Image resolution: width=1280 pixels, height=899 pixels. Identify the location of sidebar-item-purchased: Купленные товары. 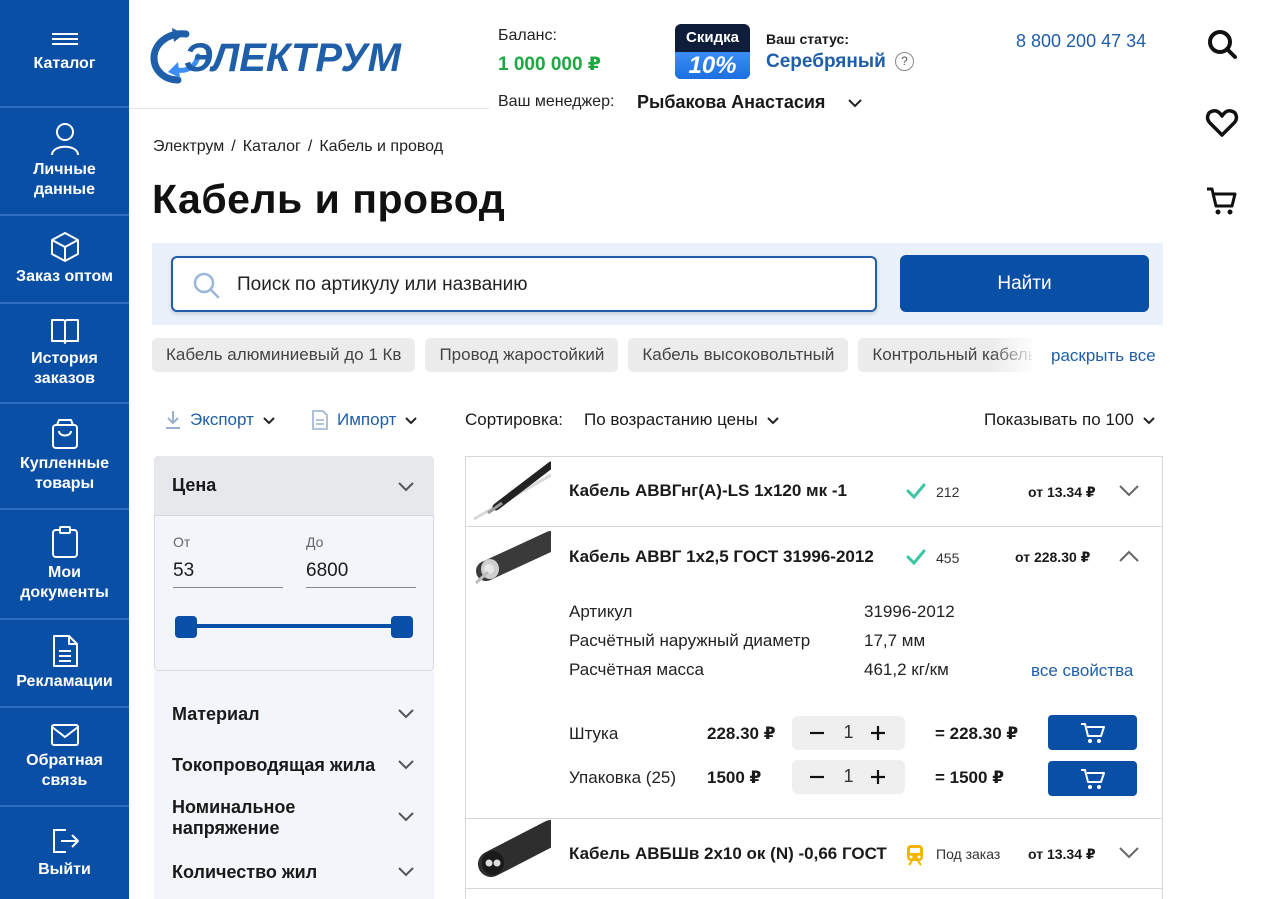
(64, 457).